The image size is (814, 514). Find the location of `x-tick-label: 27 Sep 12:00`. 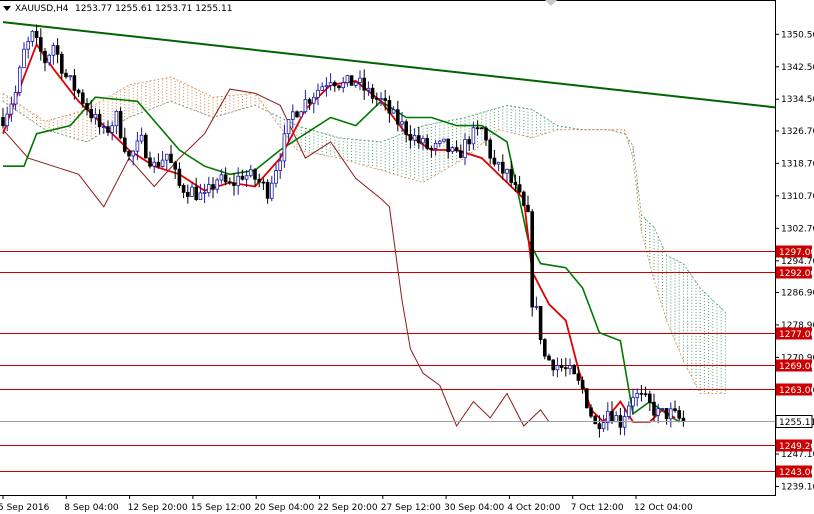

x-tick-label: 27 Sep 12:00 is located at coordinates (411, 508).